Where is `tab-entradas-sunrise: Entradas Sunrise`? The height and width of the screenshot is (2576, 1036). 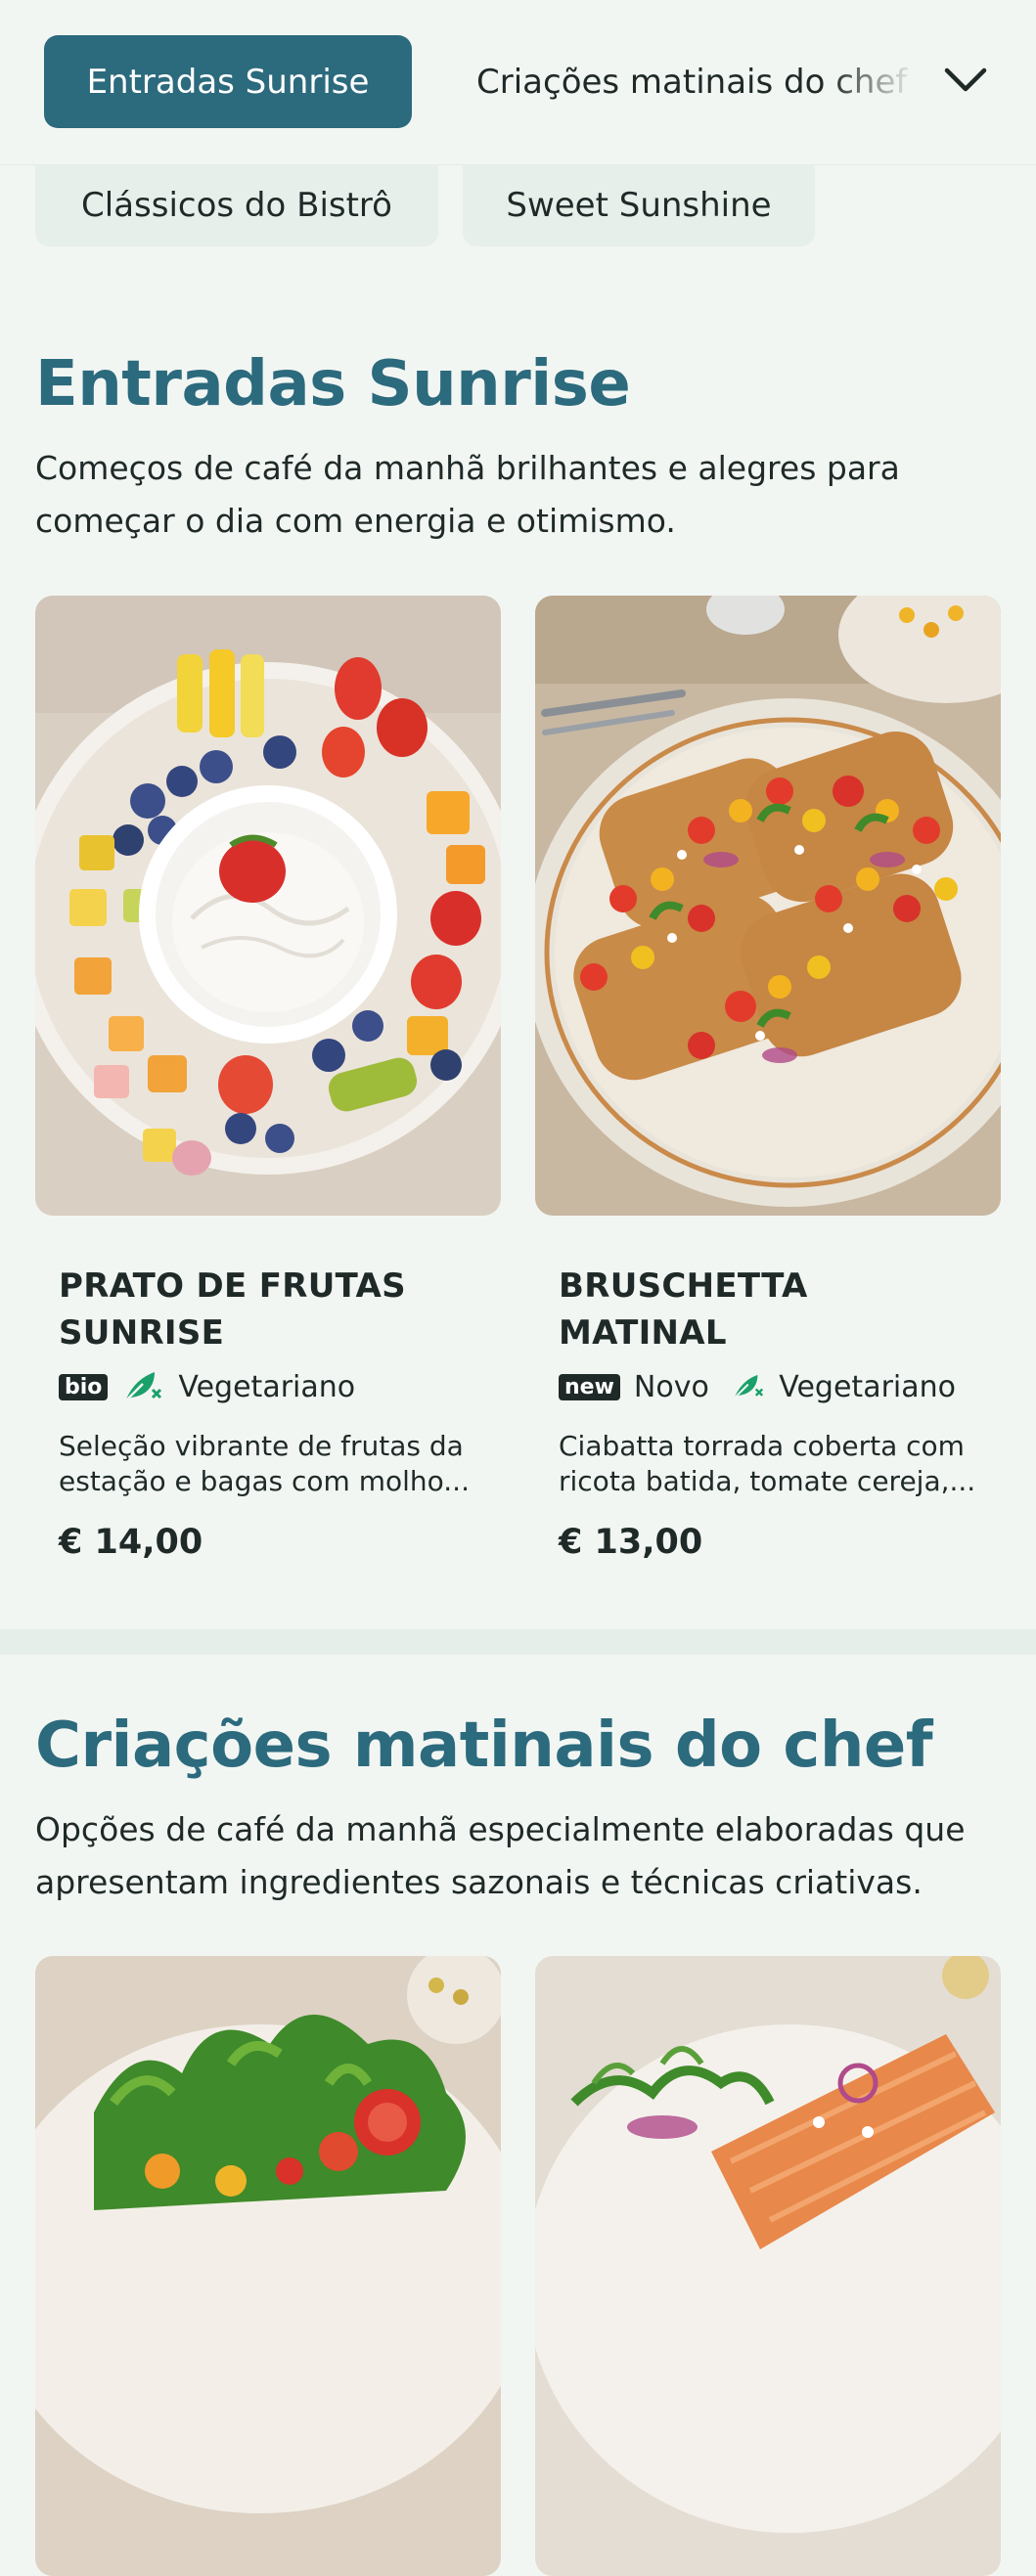
tab-entradas-sunrise: Entradas Sunrise is located at coordinates (228, 81).